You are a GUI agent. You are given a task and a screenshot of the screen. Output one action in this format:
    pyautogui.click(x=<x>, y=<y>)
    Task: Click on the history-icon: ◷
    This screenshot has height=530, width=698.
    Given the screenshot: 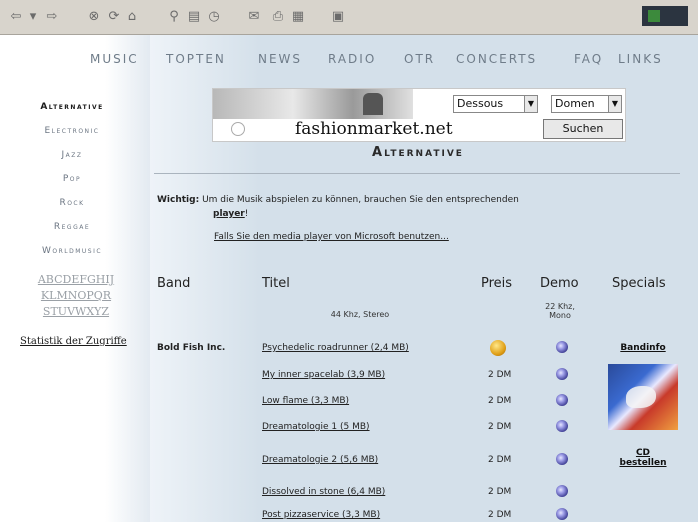 What is the action you would take?
    pyautogui.click(x=214, y=17)
    